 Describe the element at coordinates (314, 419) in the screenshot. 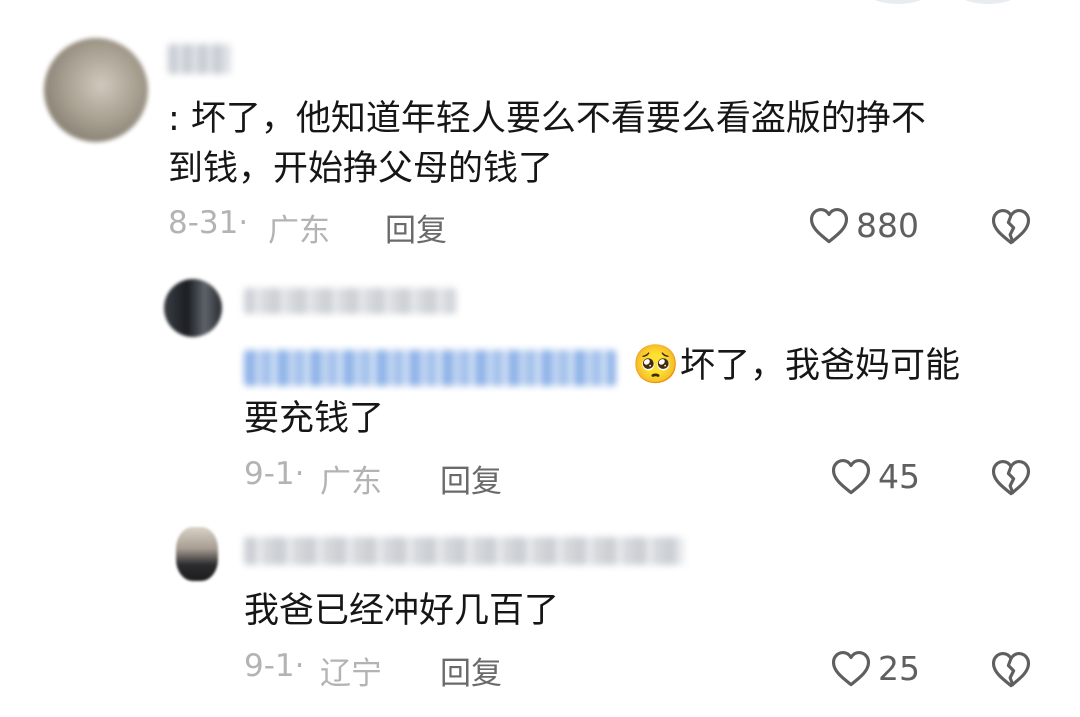

I see `reply-text-line: 要充钱了` at that location.